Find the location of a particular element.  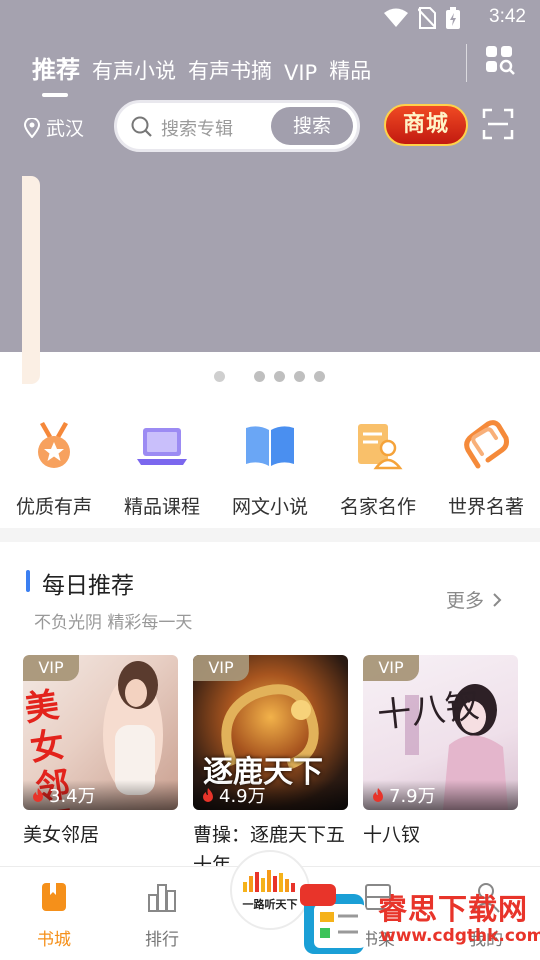

book-icon is located at coordinates (270, 446).